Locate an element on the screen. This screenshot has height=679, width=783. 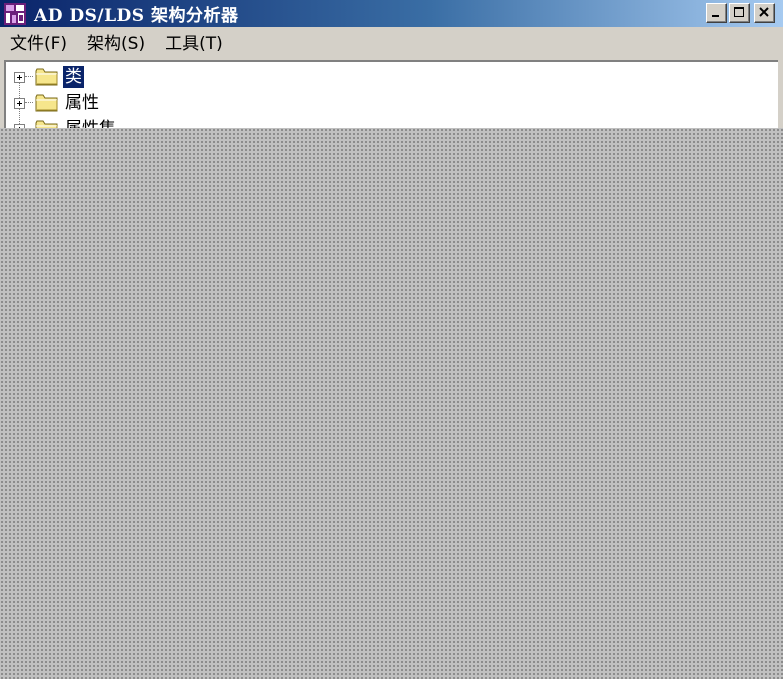
tree-node-attributes: 属性 is located at coordinates (65, 103).